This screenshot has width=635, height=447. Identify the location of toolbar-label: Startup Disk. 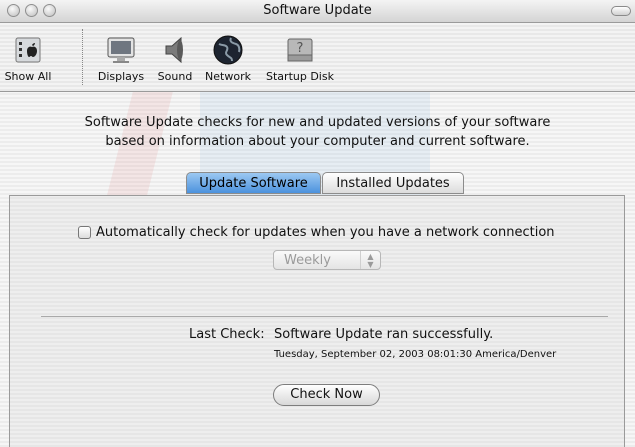
(300, 76).